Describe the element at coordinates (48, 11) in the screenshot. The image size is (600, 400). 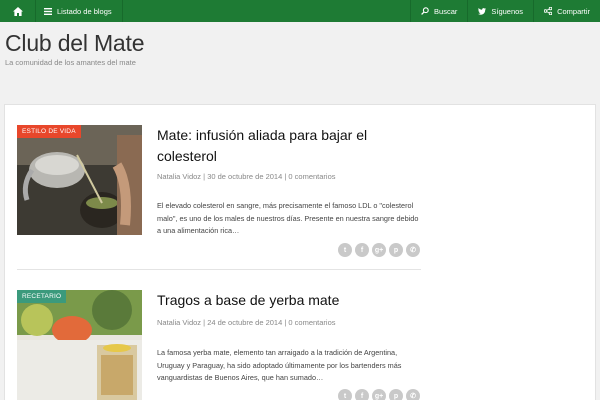
I see `menu-icon` at that location.